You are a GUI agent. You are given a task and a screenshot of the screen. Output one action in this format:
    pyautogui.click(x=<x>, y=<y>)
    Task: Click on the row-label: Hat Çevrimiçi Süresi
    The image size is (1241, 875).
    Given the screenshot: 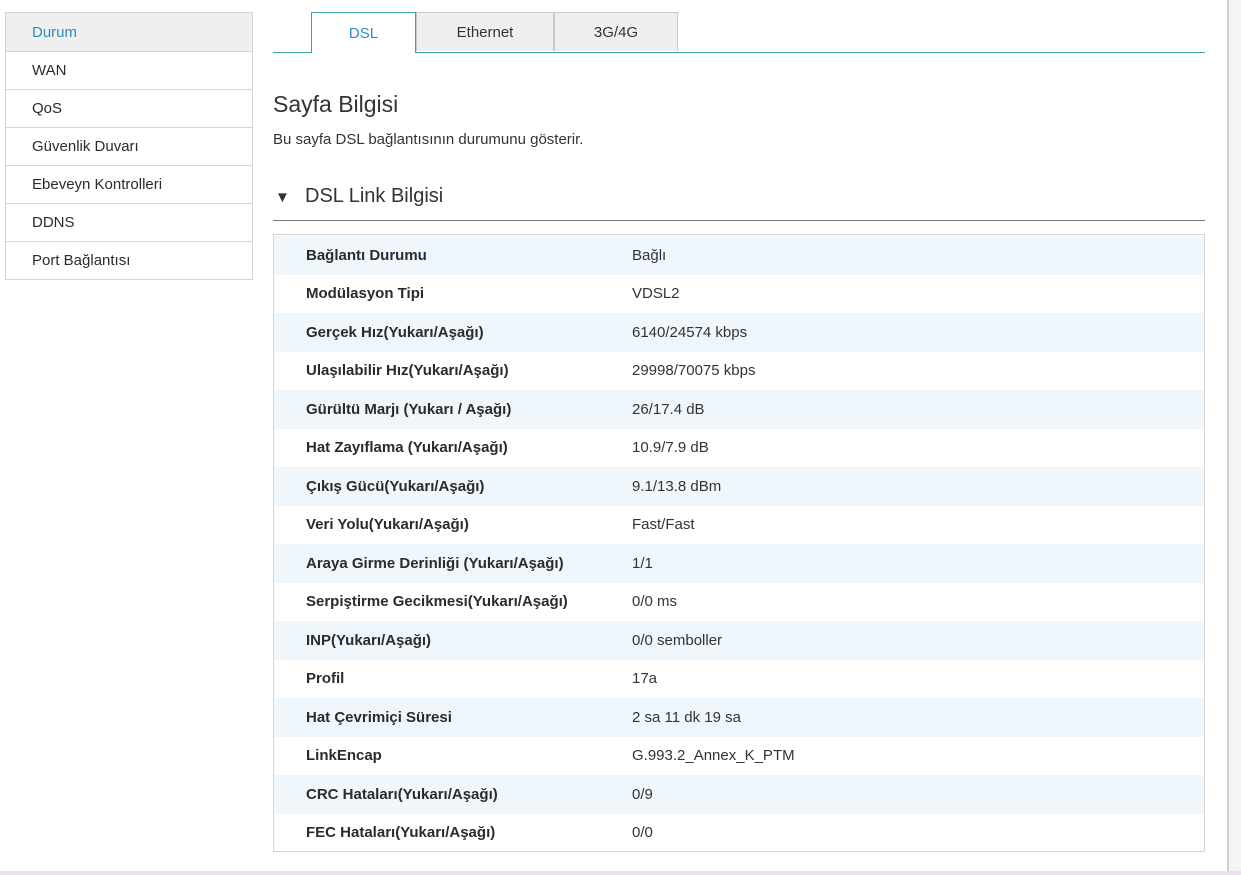 What is the action you would take?
    pyautogui.click(x=379, y=717)
    